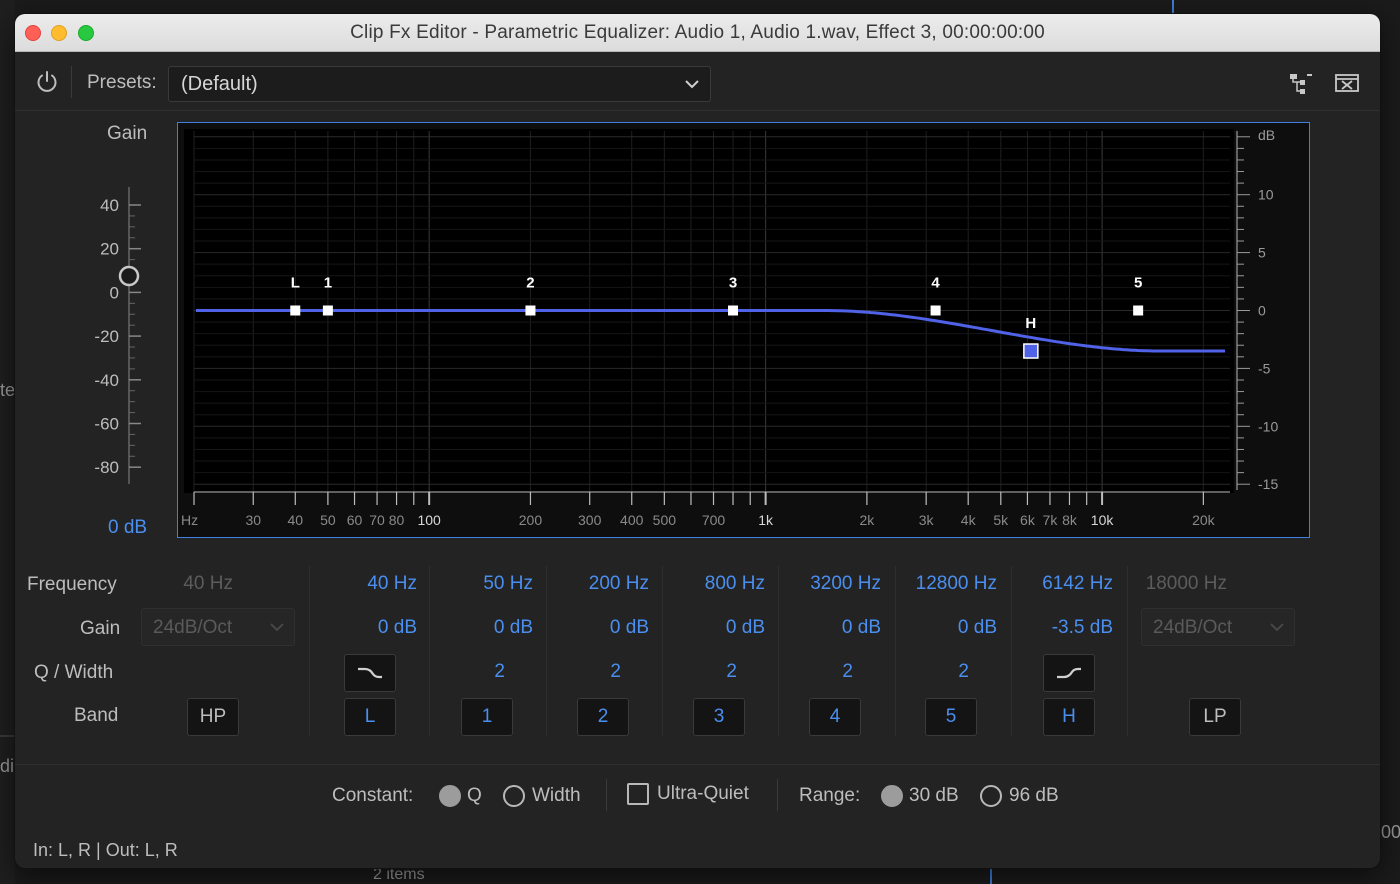 The width and height of the screenshot is (1400, 884). I want to click on hp-frequency: 40 Hz, so click(194, 584).